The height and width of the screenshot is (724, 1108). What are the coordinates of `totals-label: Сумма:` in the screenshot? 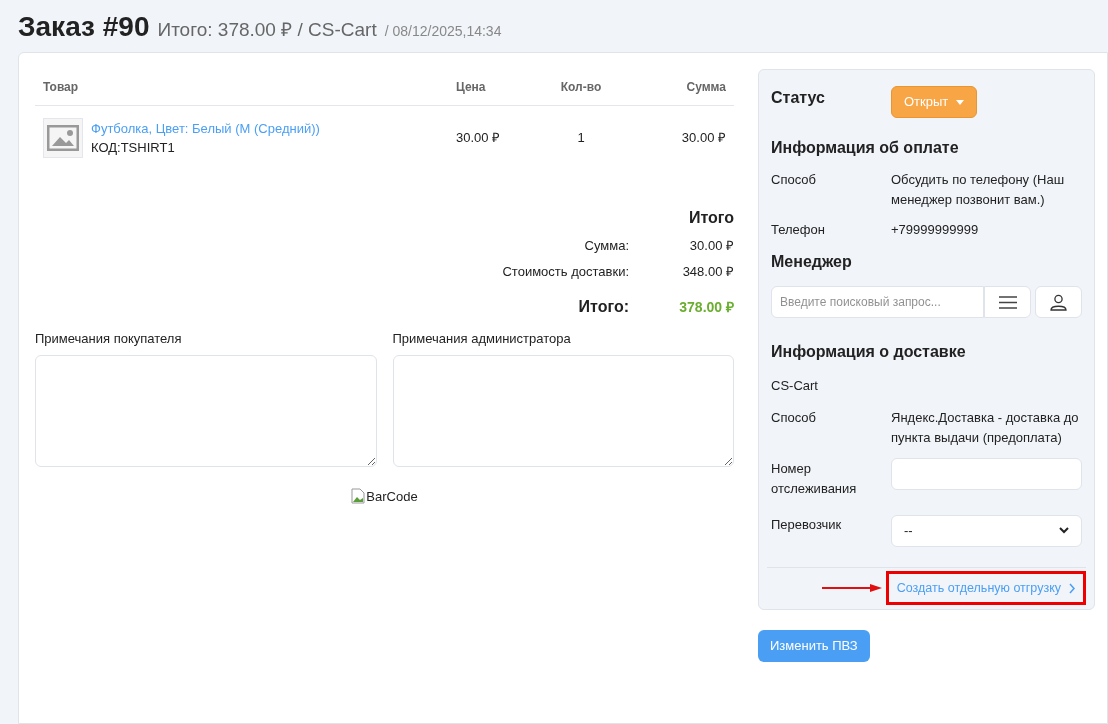 It's located at (606, 246).